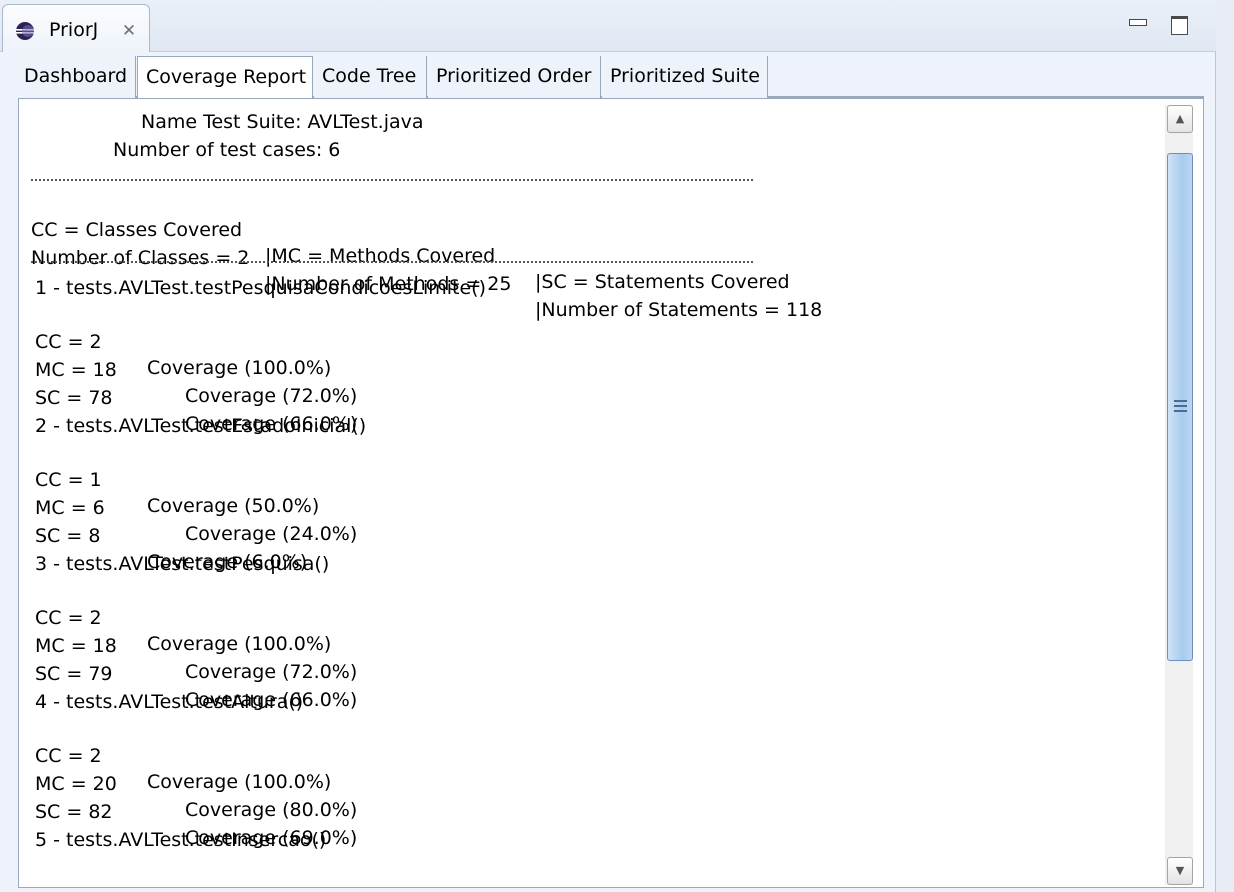  I want to click on legend-sc: |SC = Statements Covered, so click(662, 282).